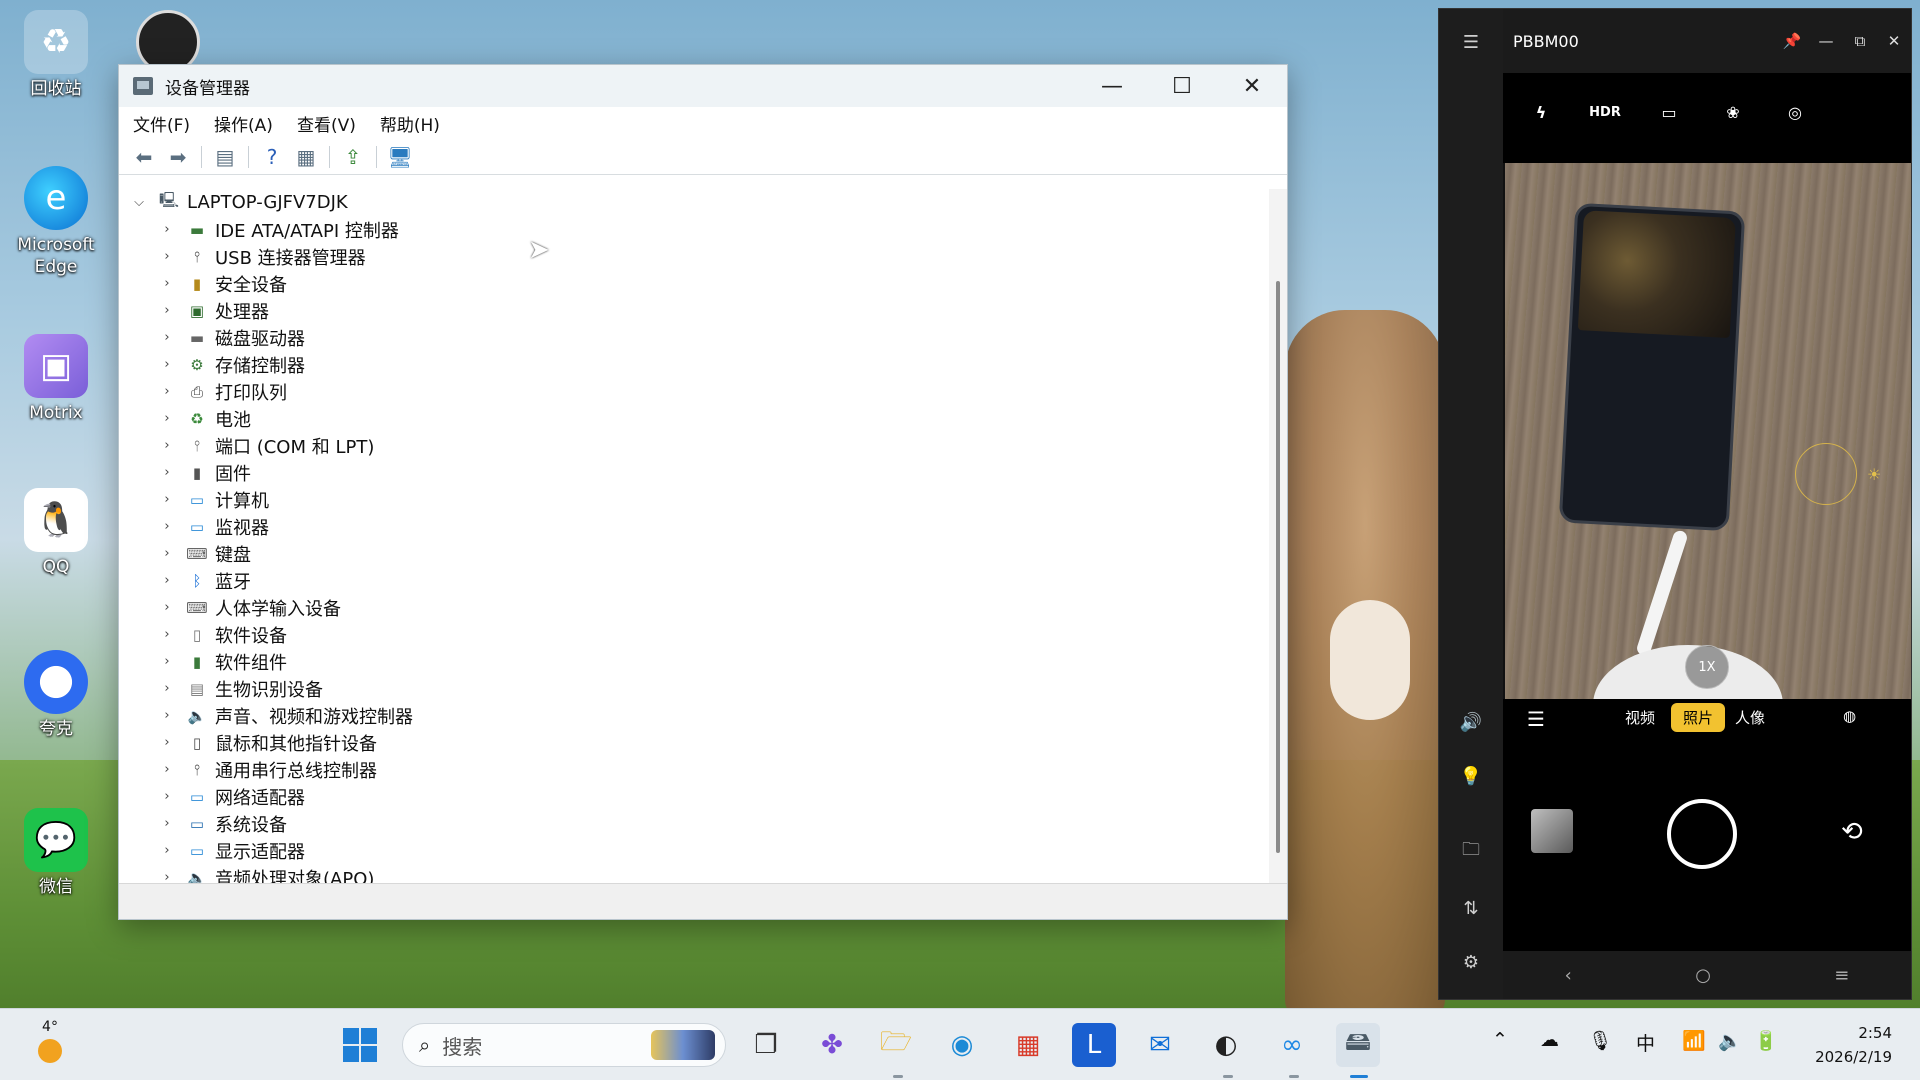 The height and width of the screenshot is (1080, 1920). What do you see at coordinates (1471, 776) in the screenshot?
I see `bulb-icon: 💡` at bounding box center [1471, 776].